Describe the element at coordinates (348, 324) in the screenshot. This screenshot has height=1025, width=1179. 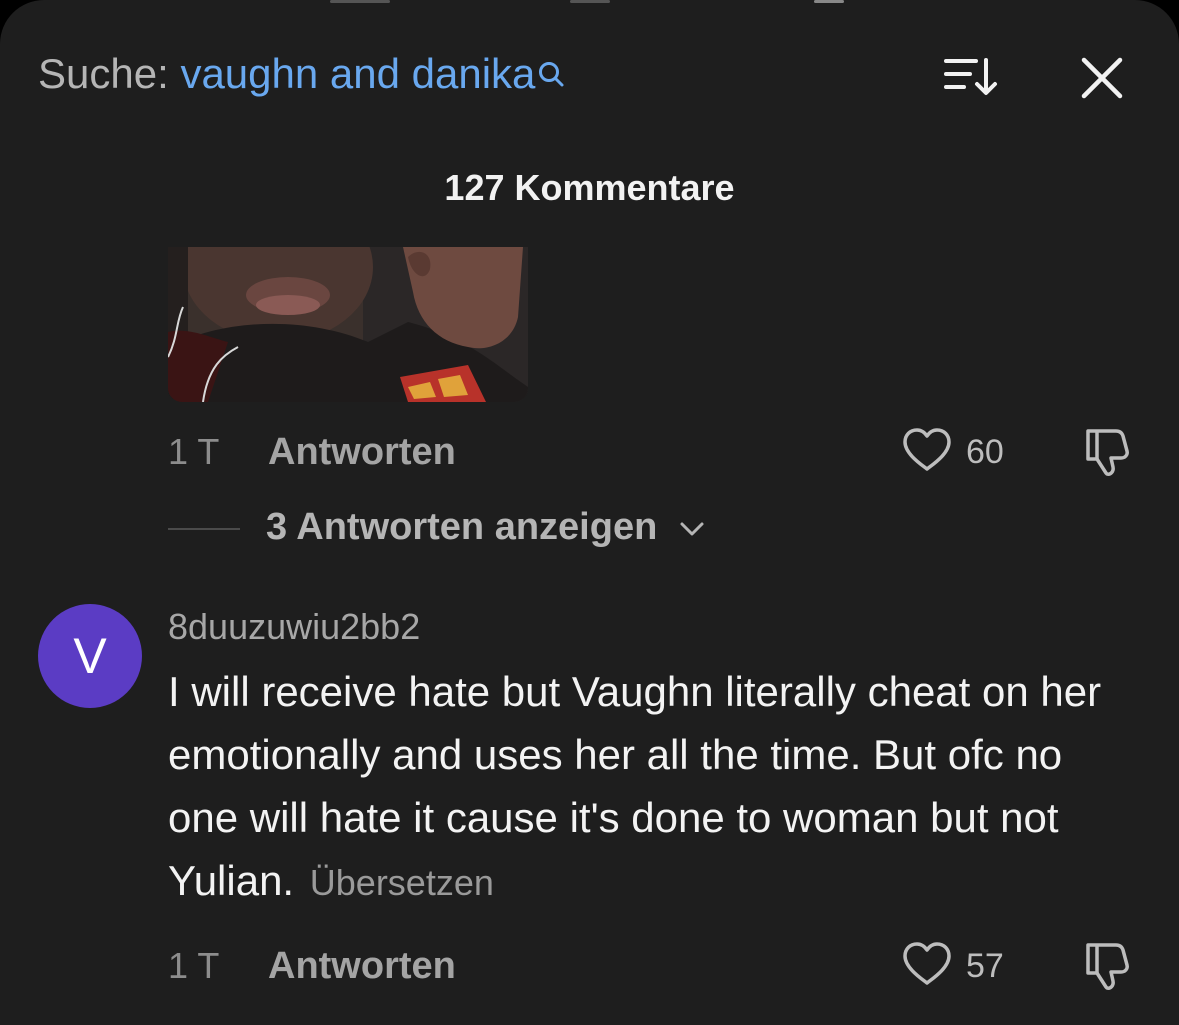
I see `comment-image` at that location.